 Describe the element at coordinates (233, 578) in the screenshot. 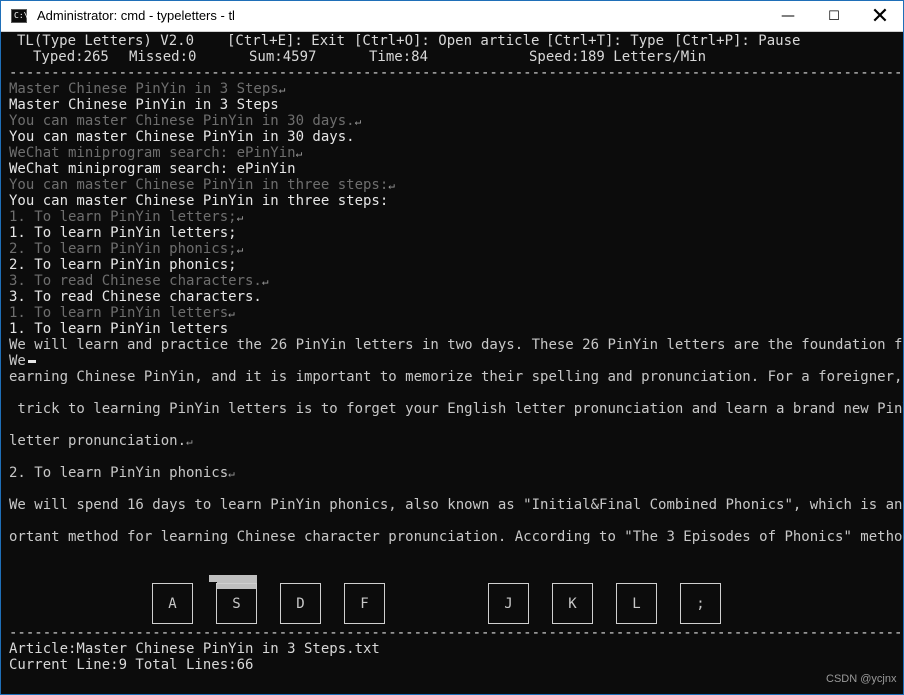

I see `active-key-indicator` at that location.